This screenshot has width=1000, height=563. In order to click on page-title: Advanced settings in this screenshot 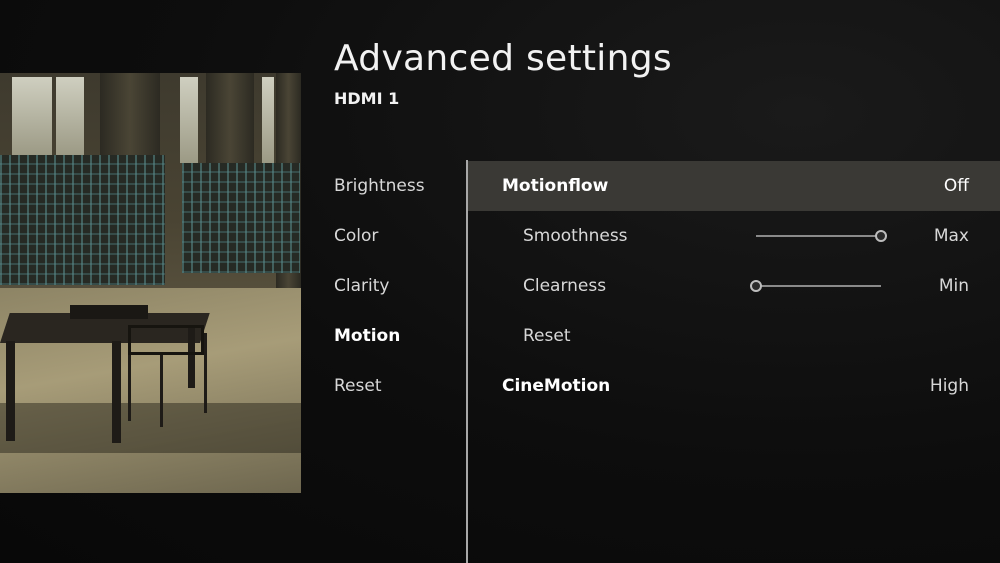, I will do `click(503, 58)`.